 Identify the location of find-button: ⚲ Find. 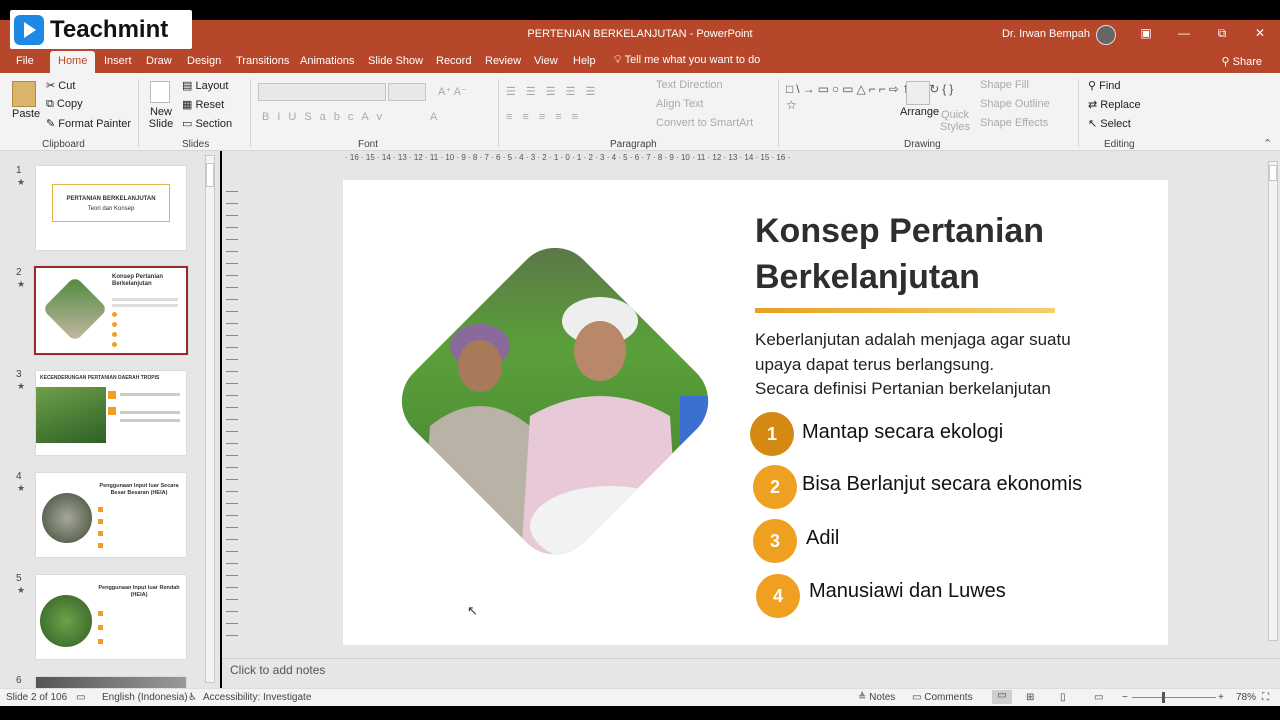
(1104, 85).